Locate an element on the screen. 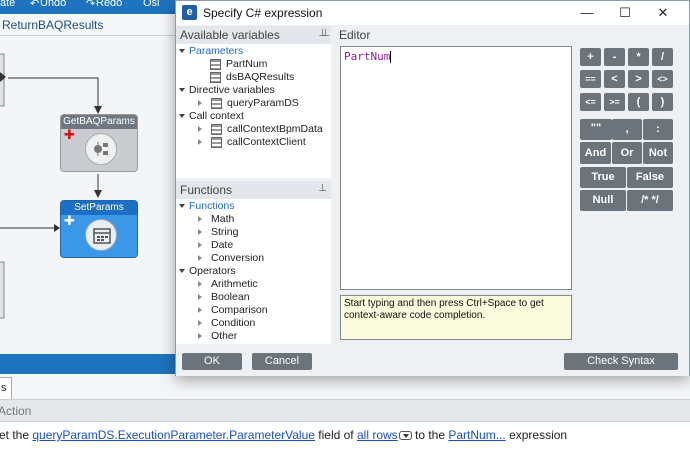 Image resolution: width=690 pixels, height=452 pixels. comment-button: /* */ is located at coordinates (650, 200).